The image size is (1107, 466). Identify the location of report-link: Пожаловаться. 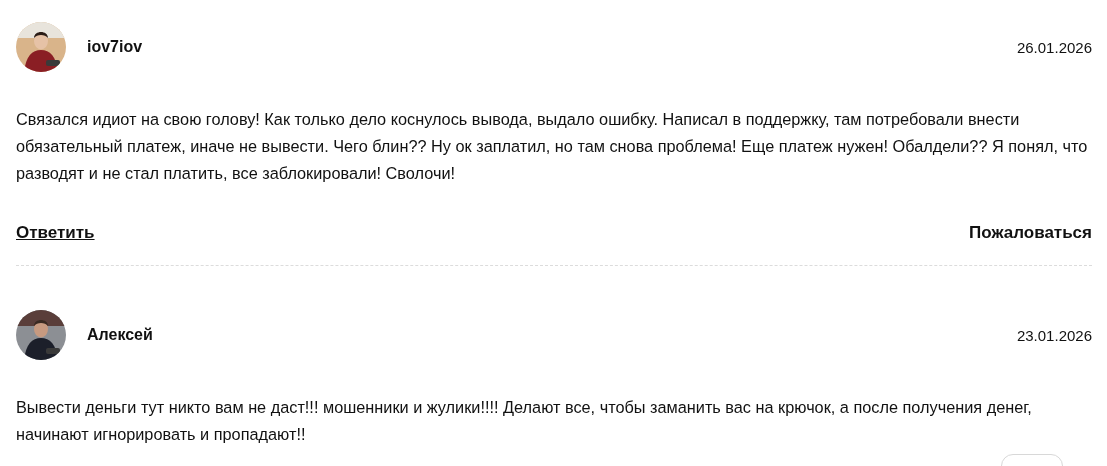
(1030, 233).